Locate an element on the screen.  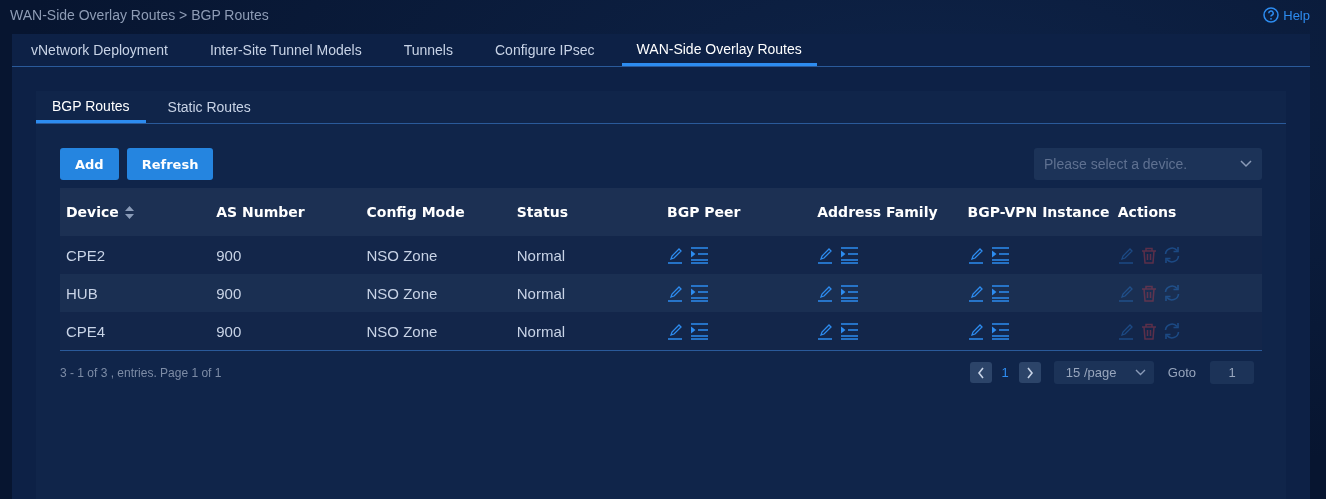
add-button: Add is located at coordinates (89, 164).